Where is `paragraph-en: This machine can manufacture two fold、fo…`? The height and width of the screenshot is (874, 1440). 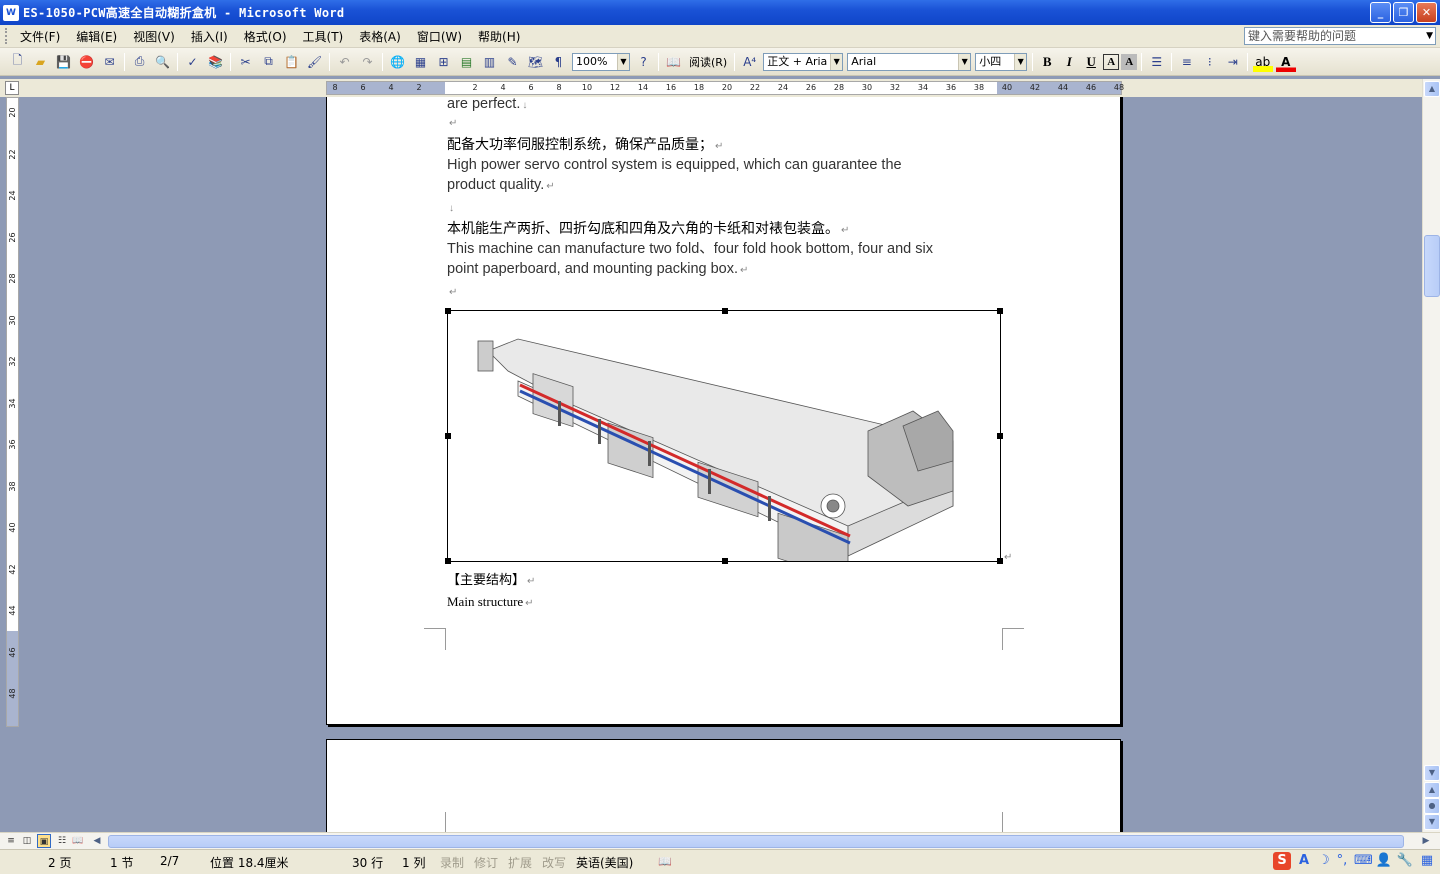
paragraph-en: This machine can manufacture two fold、fo… is located at coordinates (727, 260).